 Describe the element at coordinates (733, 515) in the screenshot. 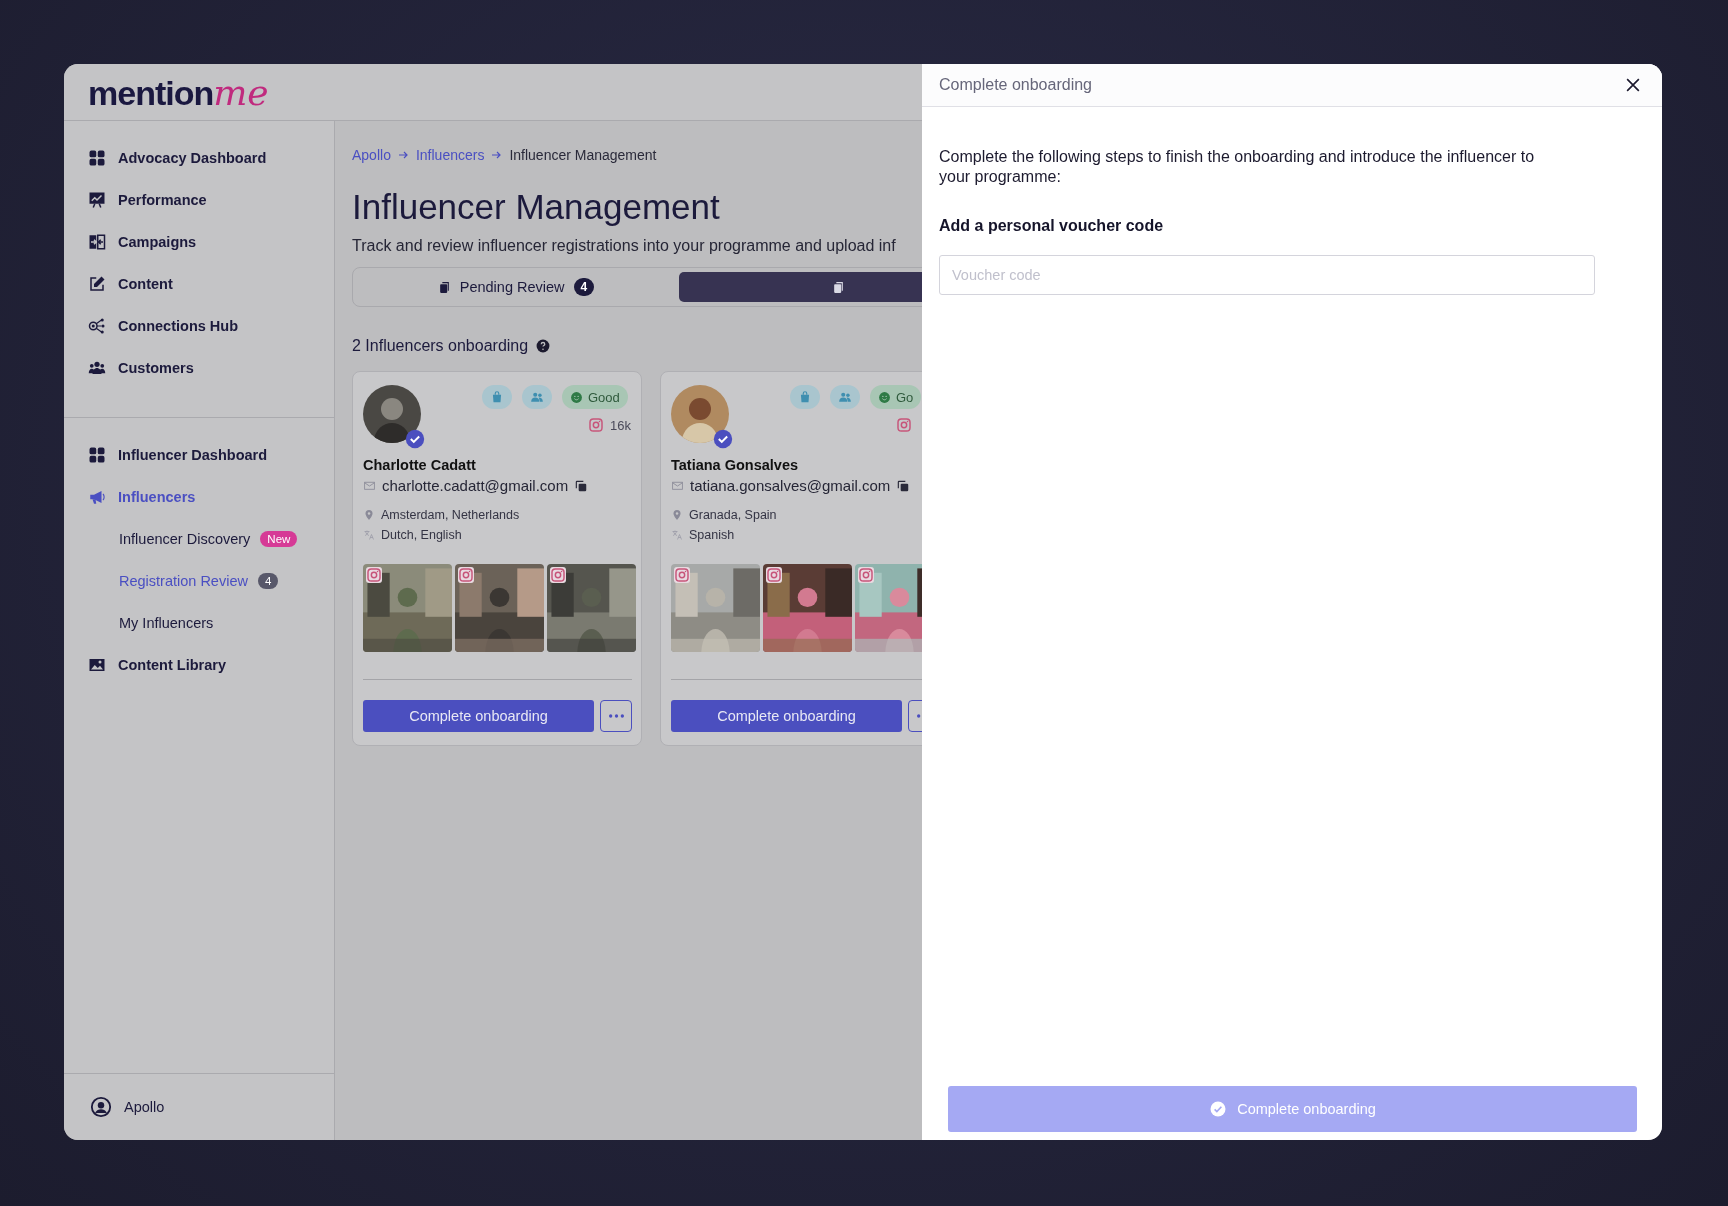

I see `location-text: Granada, Spain` at that location.